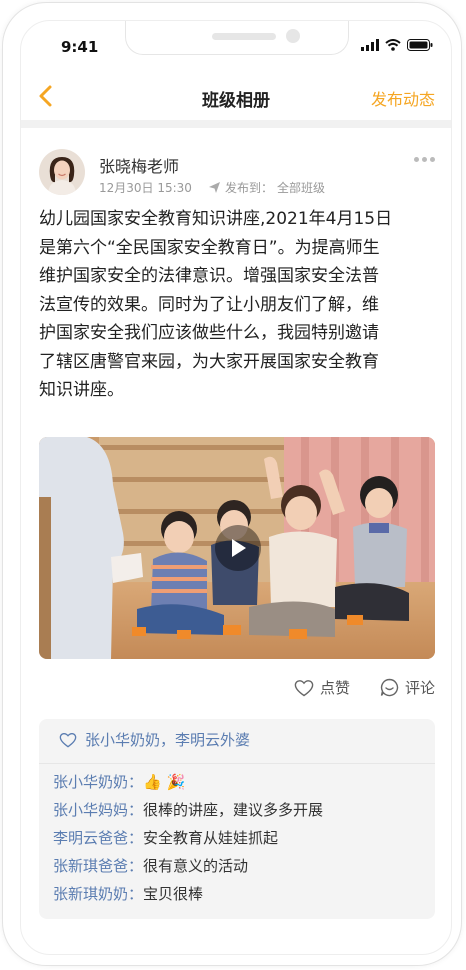  Describe the element at coordinates (98, 866) in the screenshot. I see `comment-author: 张新琪爸爸：` at that location.